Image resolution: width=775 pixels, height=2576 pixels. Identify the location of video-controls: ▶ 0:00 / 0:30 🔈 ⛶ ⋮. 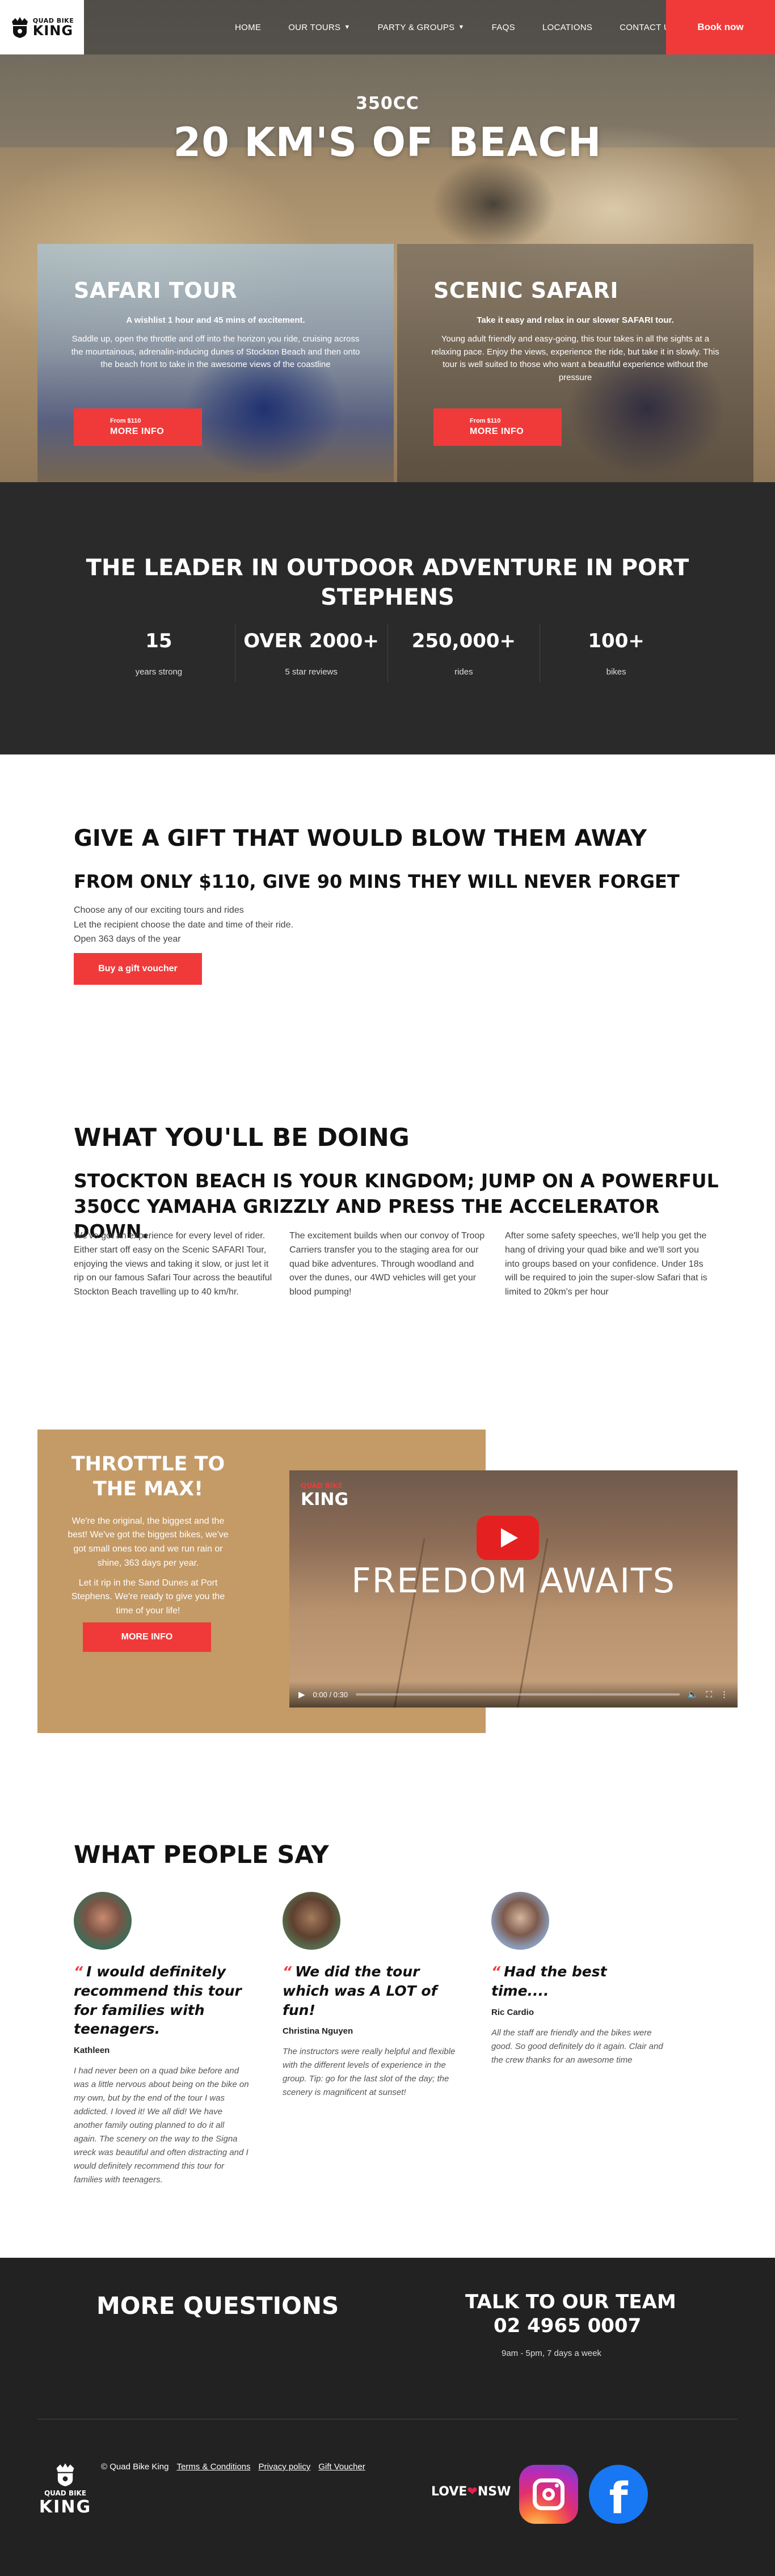
(513, 1694).